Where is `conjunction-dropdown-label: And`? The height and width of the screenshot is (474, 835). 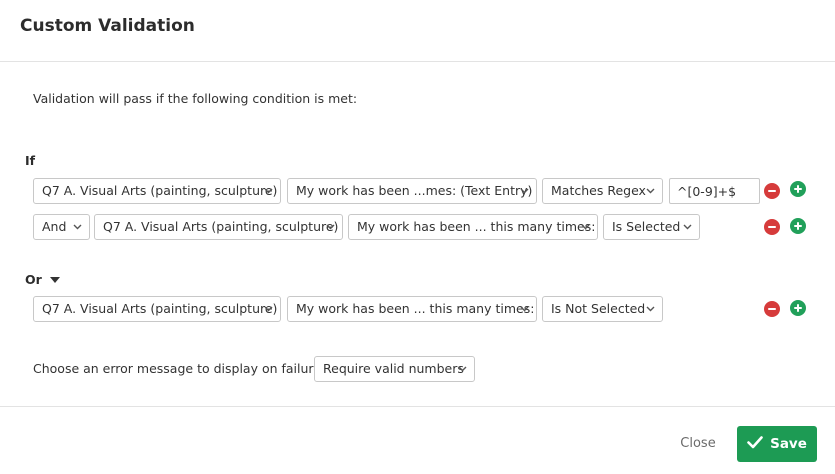 conjunction-dropdown-label: And is located at coordinates (54, 226).